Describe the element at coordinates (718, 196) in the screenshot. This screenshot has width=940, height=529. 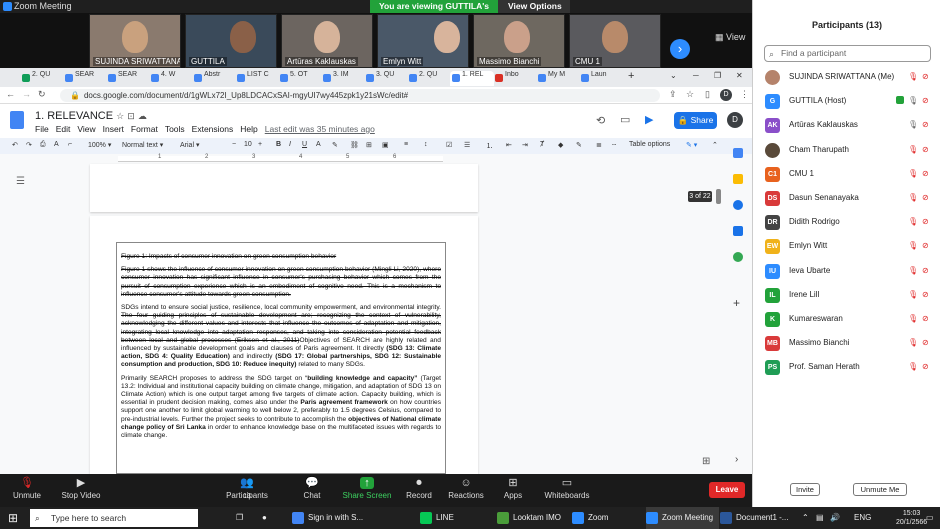
I see `scrollbar` at that location.